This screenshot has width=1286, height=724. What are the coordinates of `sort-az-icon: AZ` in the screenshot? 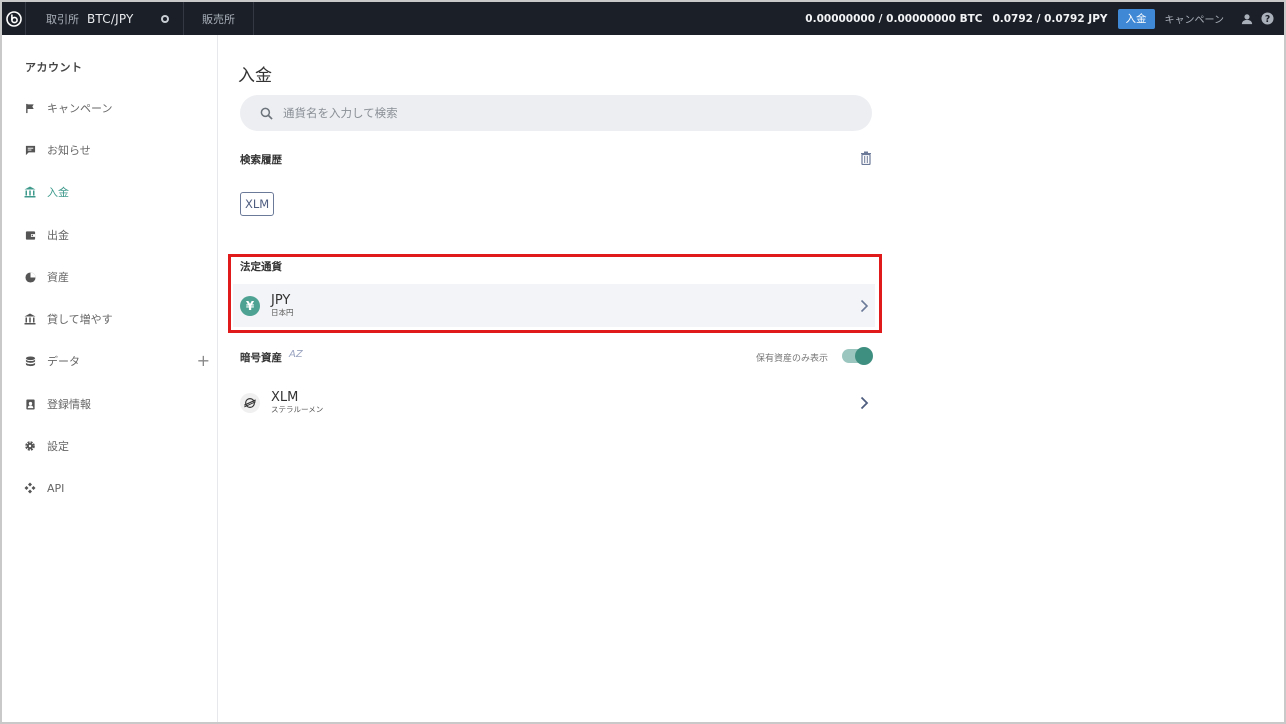 It's located at (296, 354).